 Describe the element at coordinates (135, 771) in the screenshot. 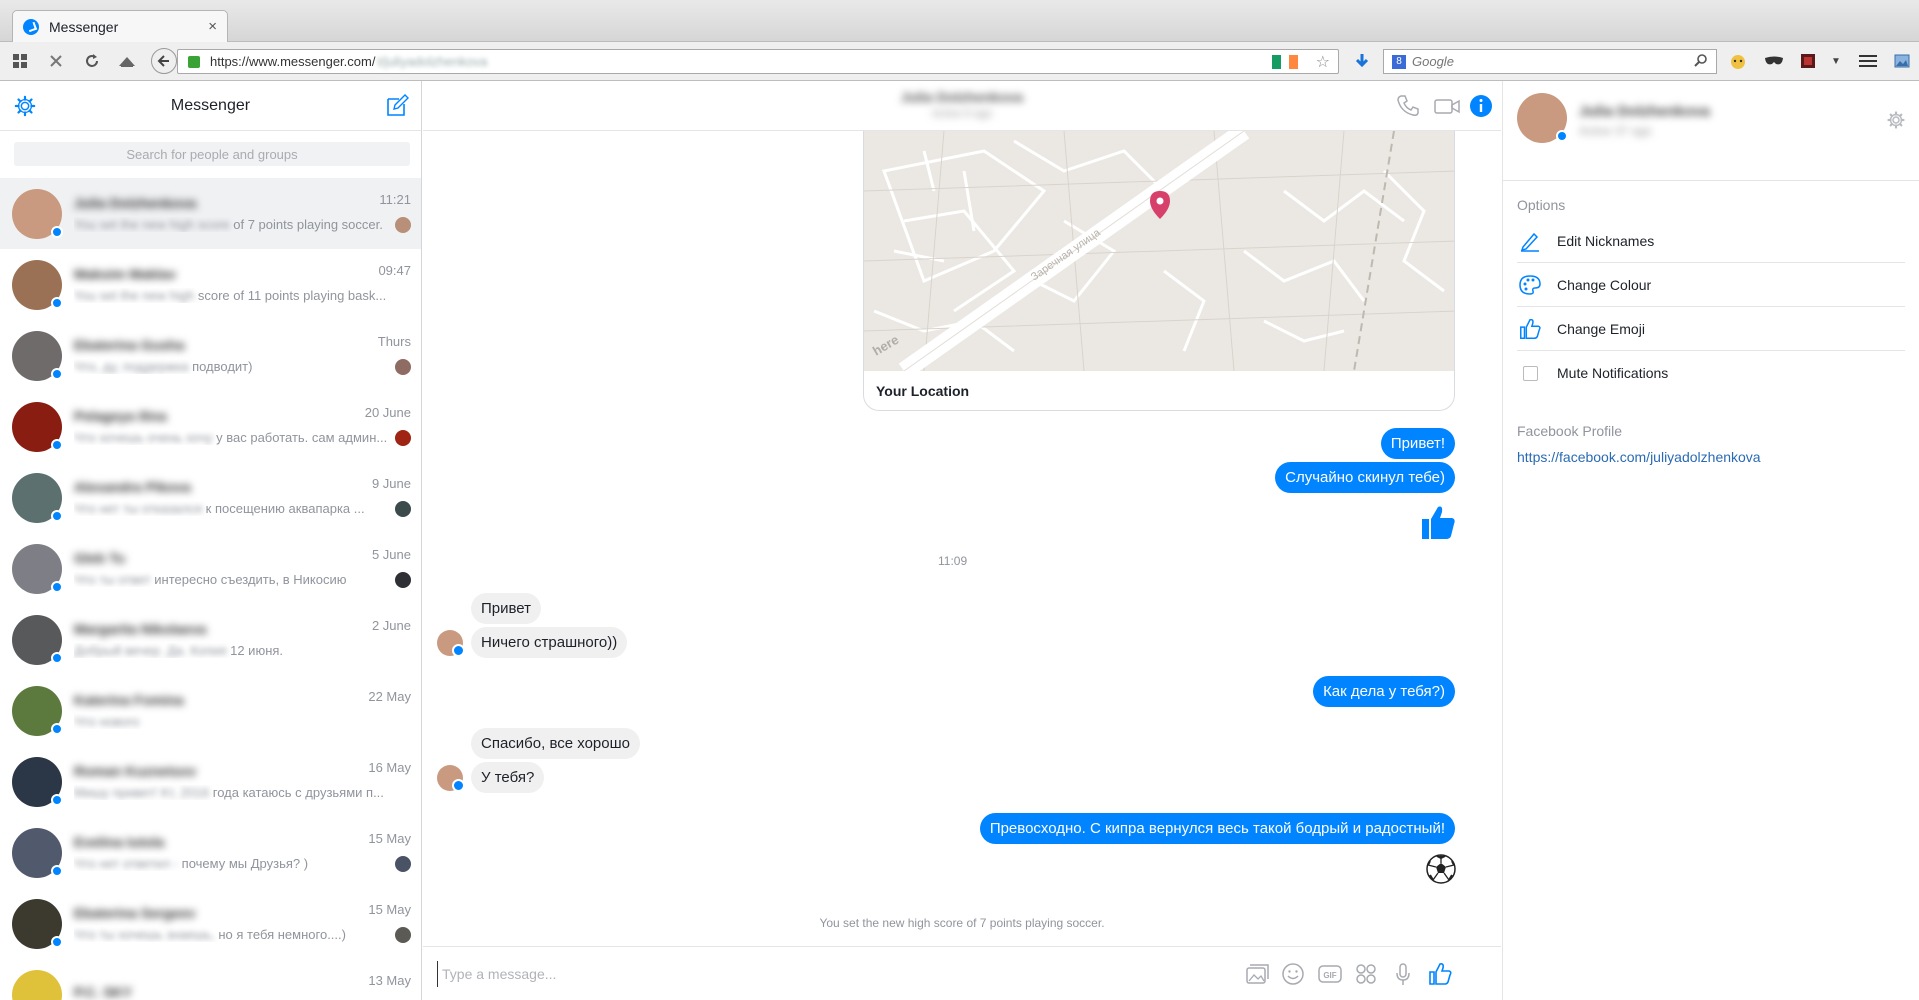

I see `conversation-name: Roman Kuznetsov` at that location.